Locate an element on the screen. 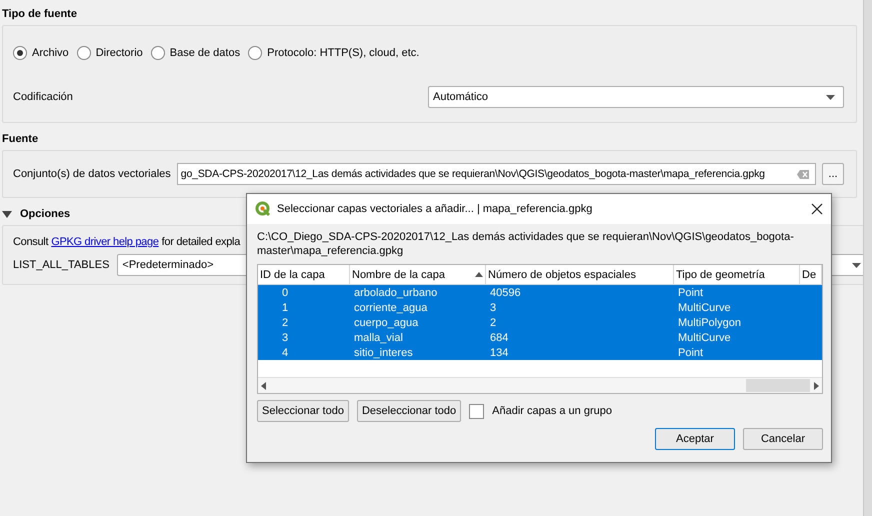 The image size is (872, 516). table-cell-text: 134 is located at coordinates (499, 353).